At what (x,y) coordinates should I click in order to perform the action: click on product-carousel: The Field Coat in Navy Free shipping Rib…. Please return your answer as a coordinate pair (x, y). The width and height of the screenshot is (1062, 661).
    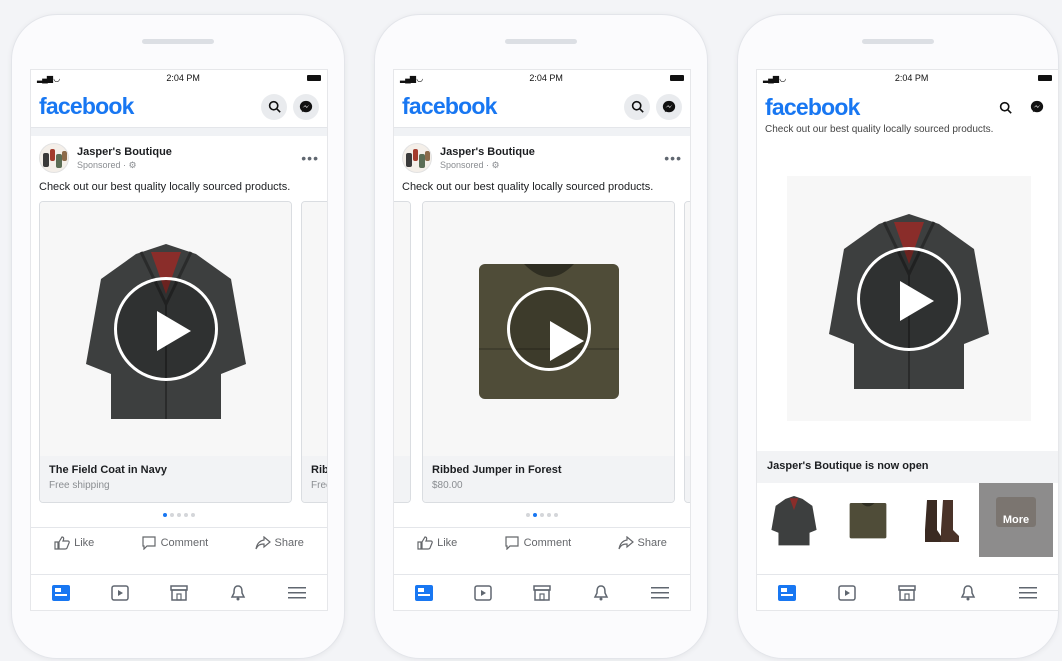
    Looking at the image, I should click on (179, 353).